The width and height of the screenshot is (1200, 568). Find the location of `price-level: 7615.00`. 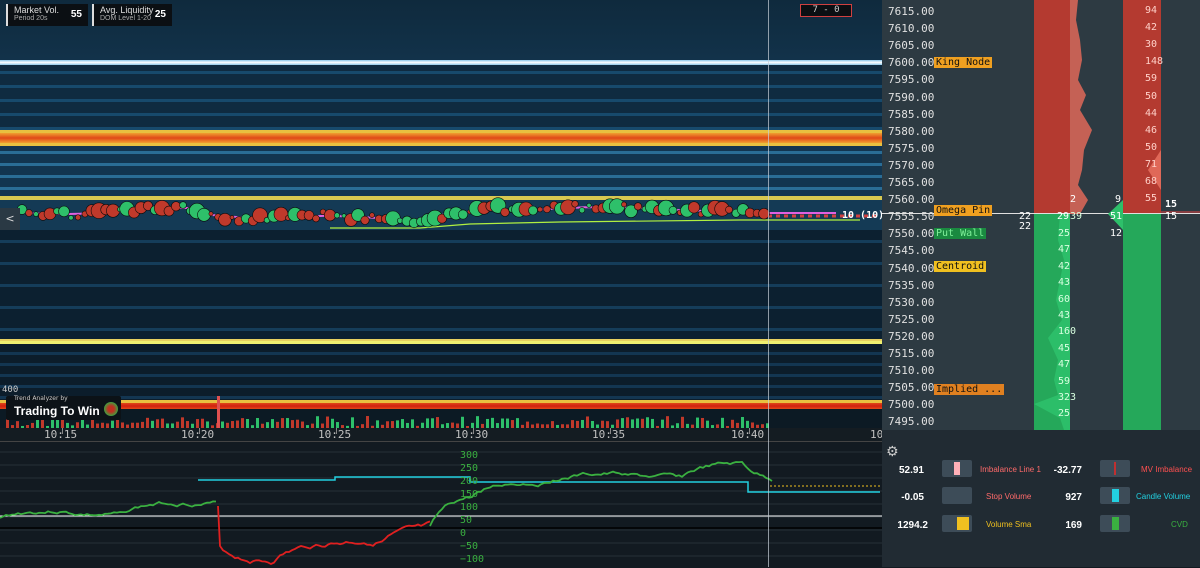

price-level: 7615.00 is located at coordinates (911, 11).